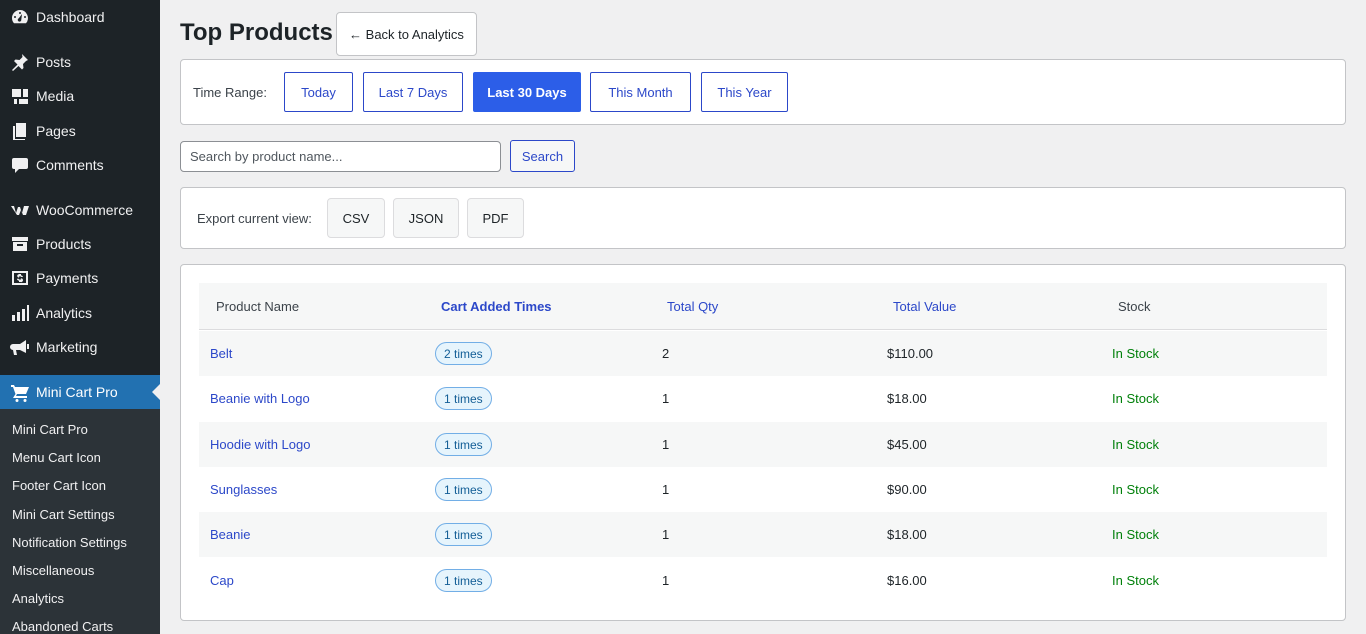  I want to click on range-today-button: Today, so click(318, 92).